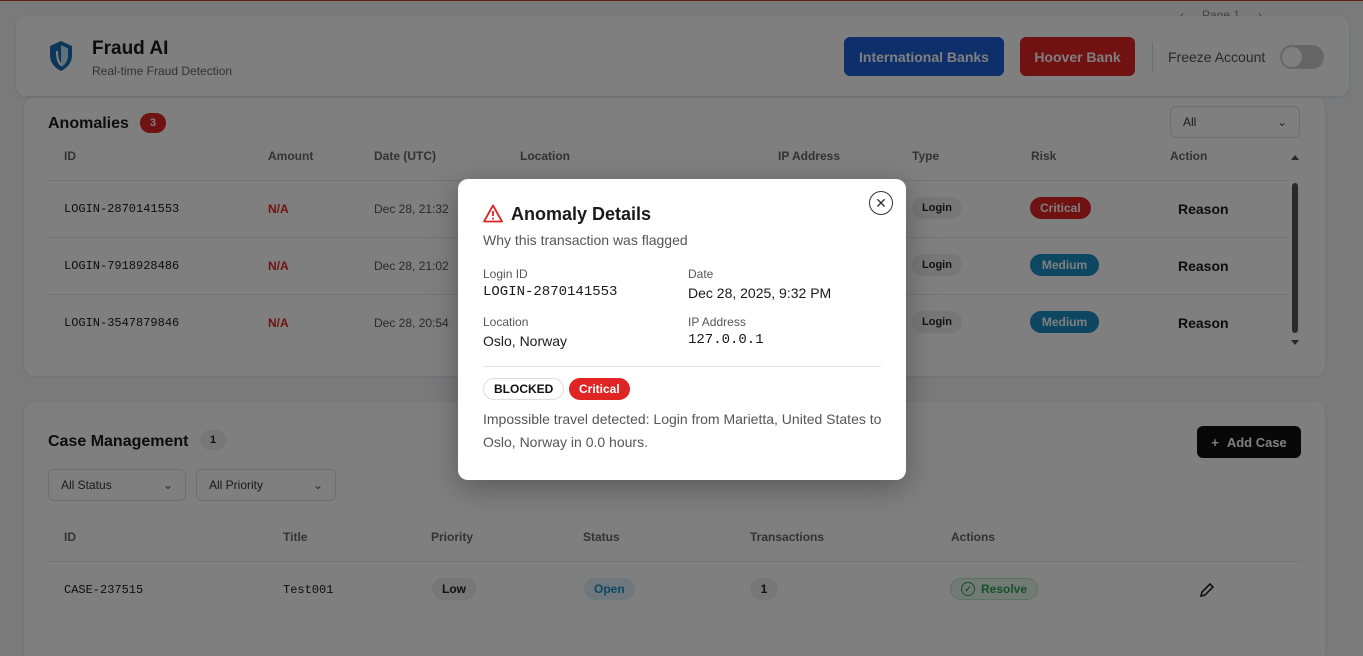 The height and width of the screenshot is (656, 1363). I want to click on ip-address-value: 127.0.0.1, so click(726, 340).